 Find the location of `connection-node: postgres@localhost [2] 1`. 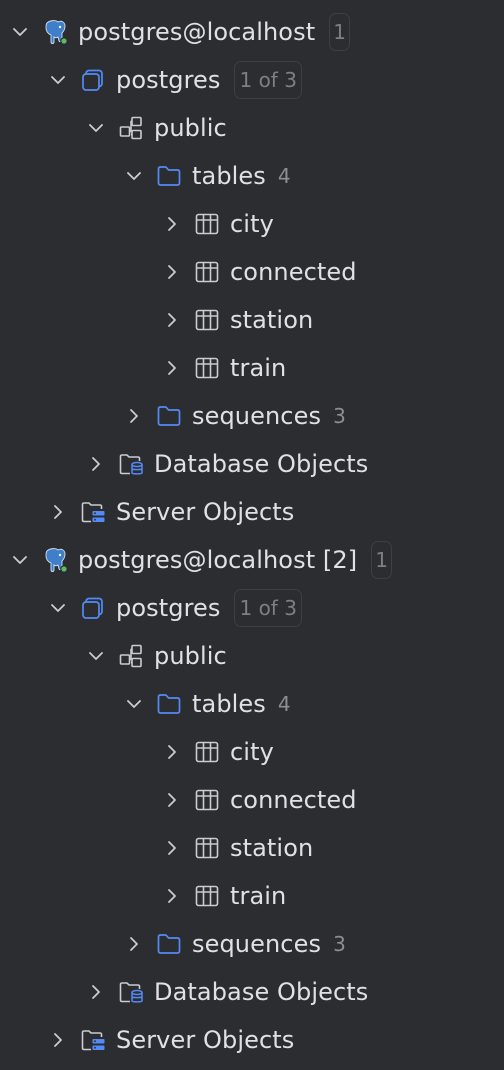

connection-node: postgres@localhost [2] 1 is located at coordinates (252, 560).